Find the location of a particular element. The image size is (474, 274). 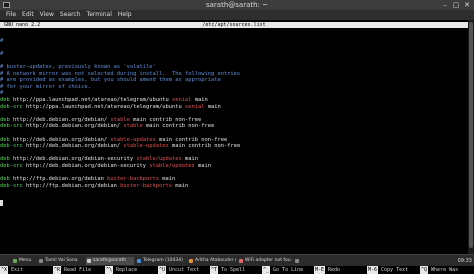

taskbar-item: sarath@sarath is located at coordinates (110, 261).